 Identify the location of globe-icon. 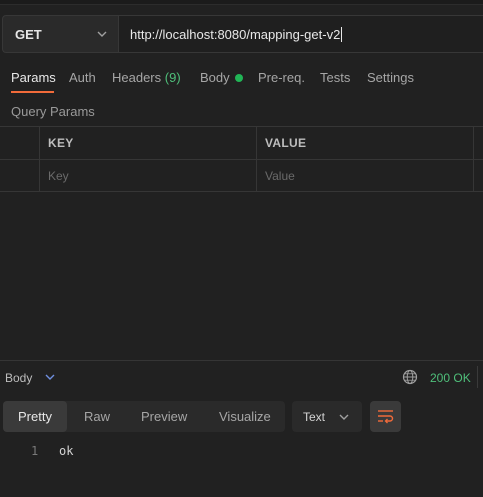
(410, 377).